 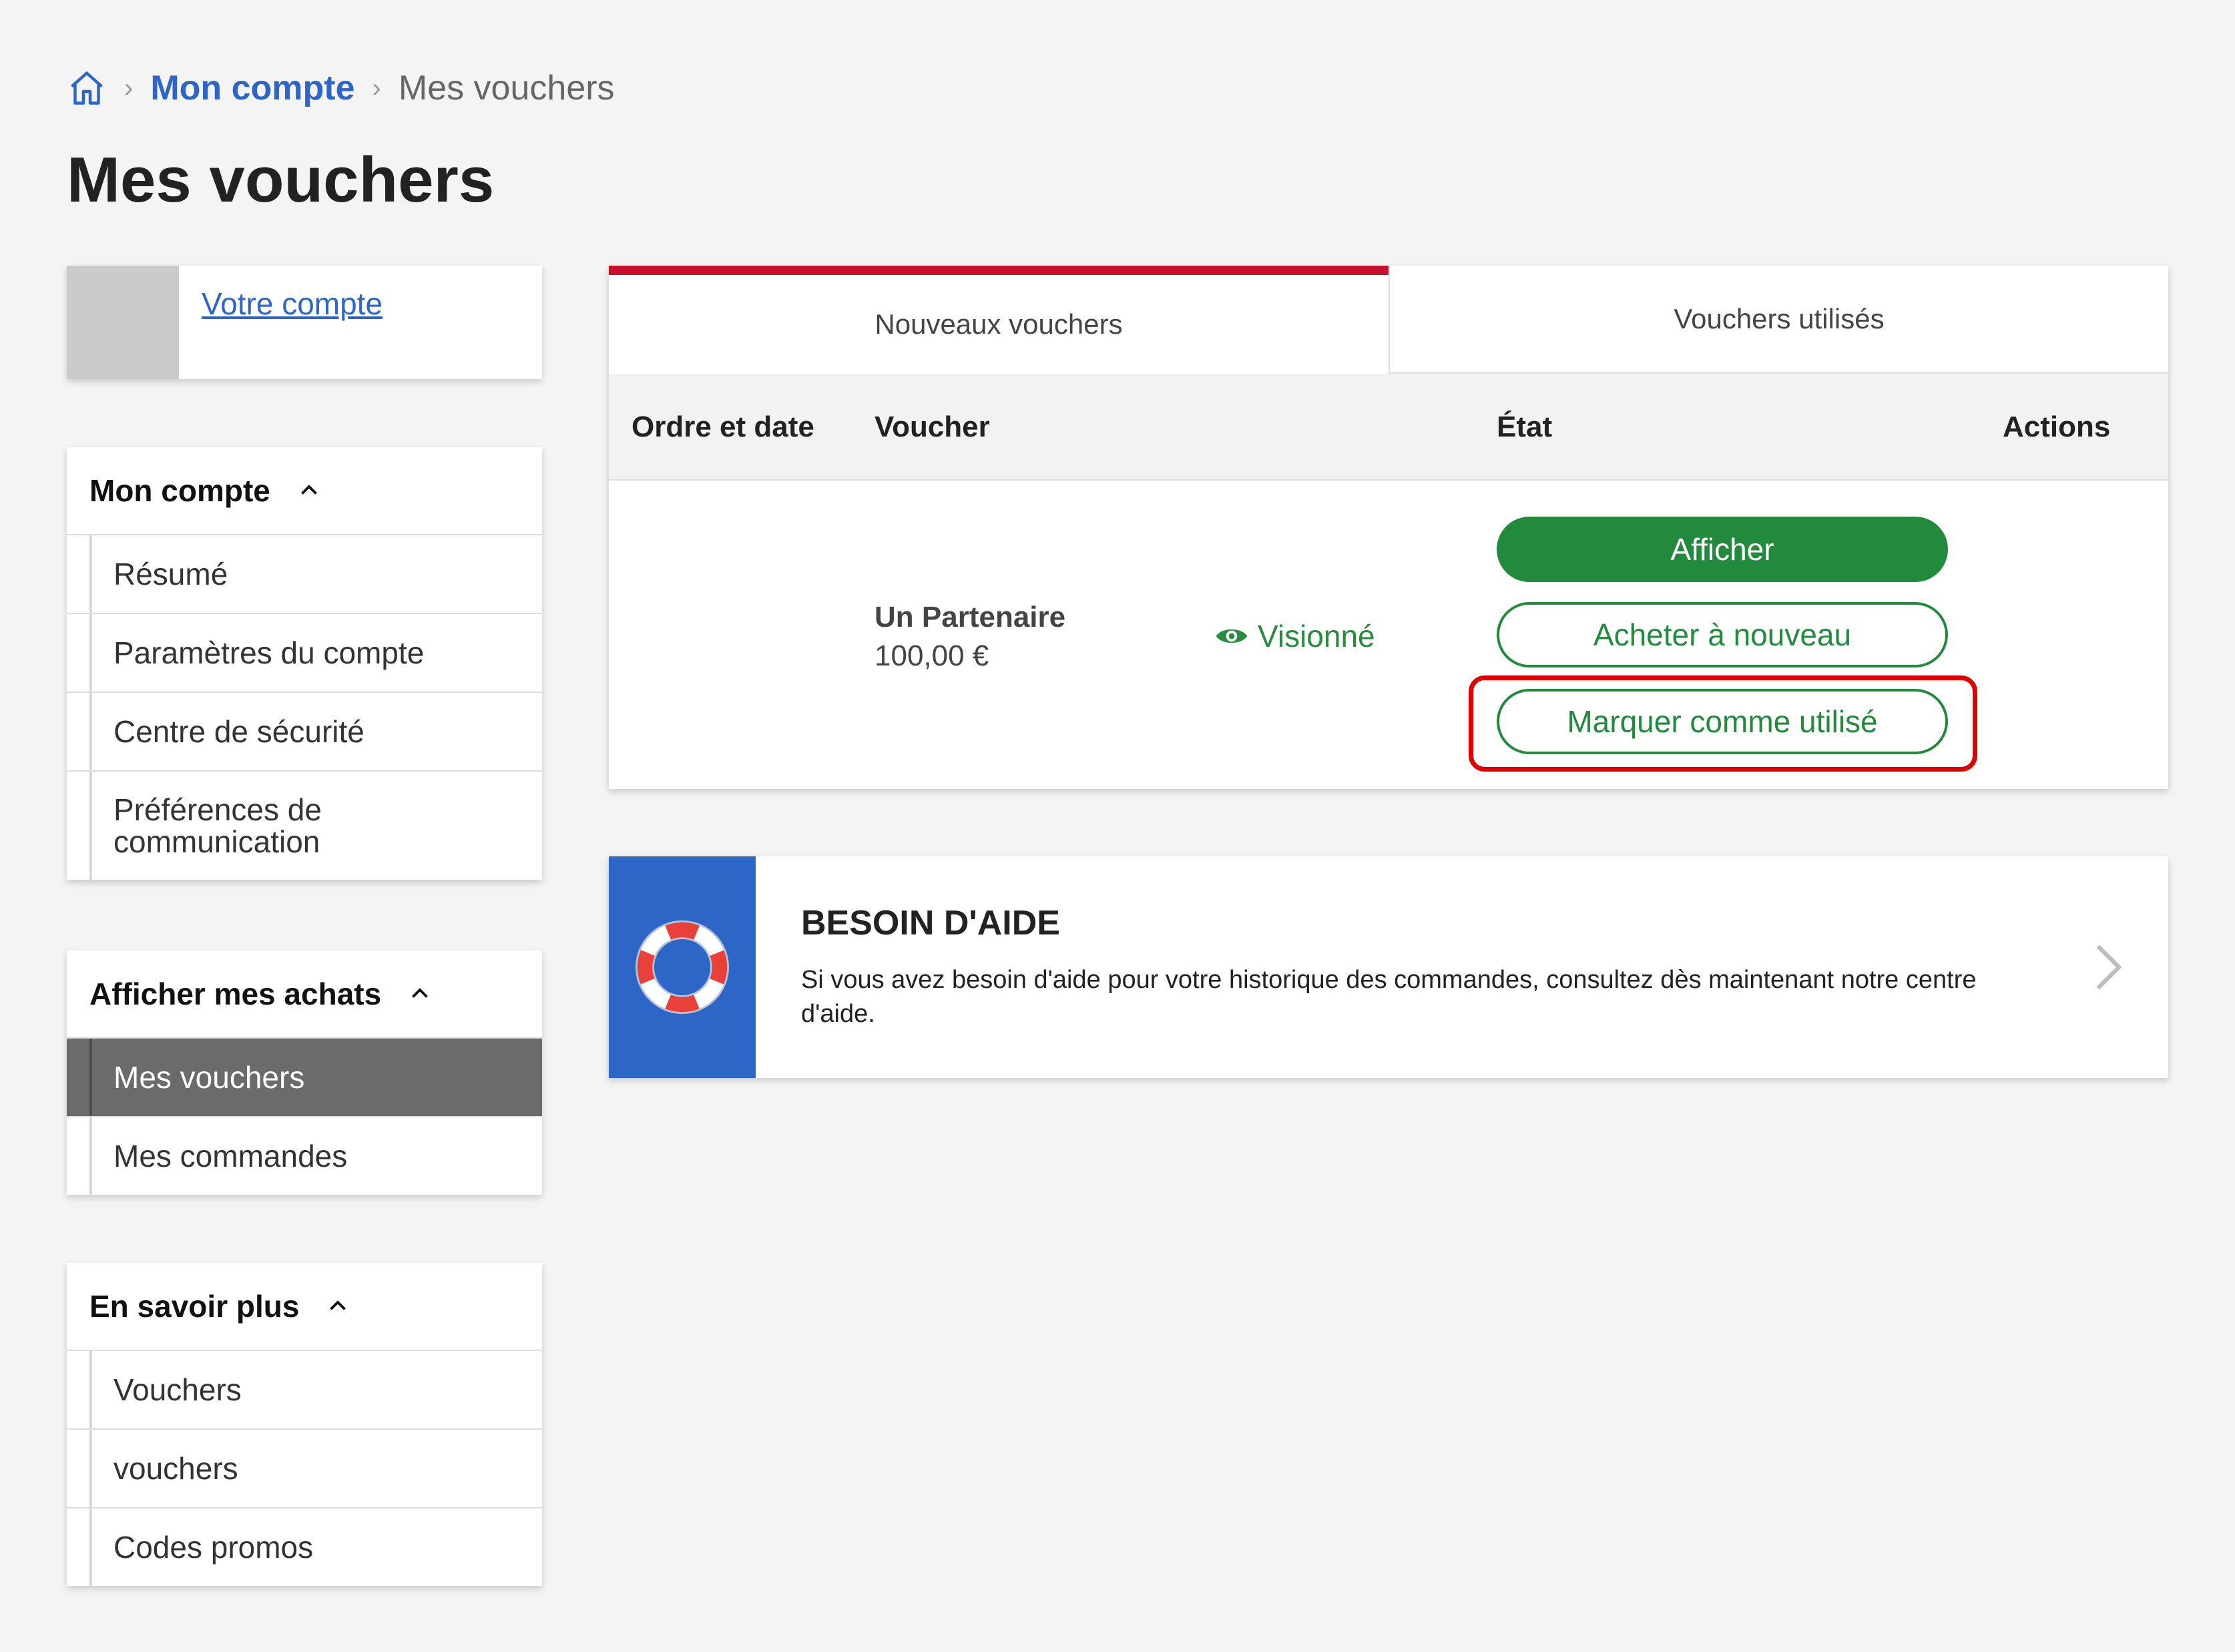 I want to click on menu-header-learn-more: En savoir plus, so click(x=304, y=1307).